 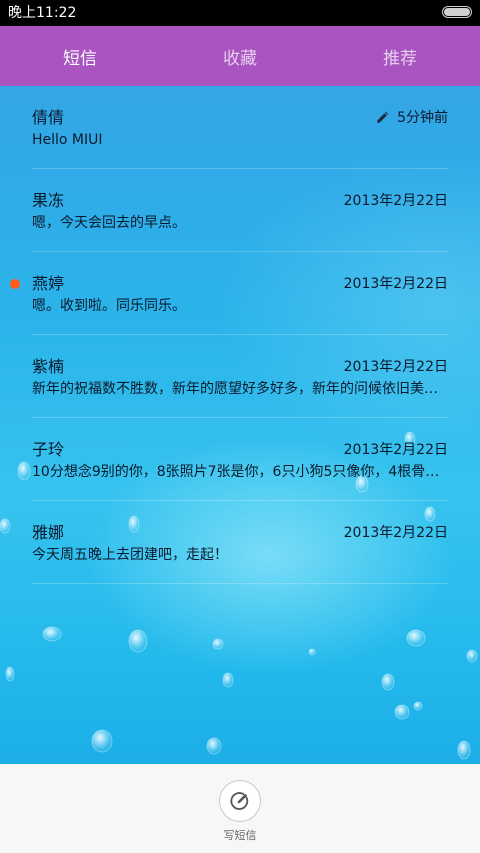 I want to click on unread-indicator, so click(x=15, y=284).